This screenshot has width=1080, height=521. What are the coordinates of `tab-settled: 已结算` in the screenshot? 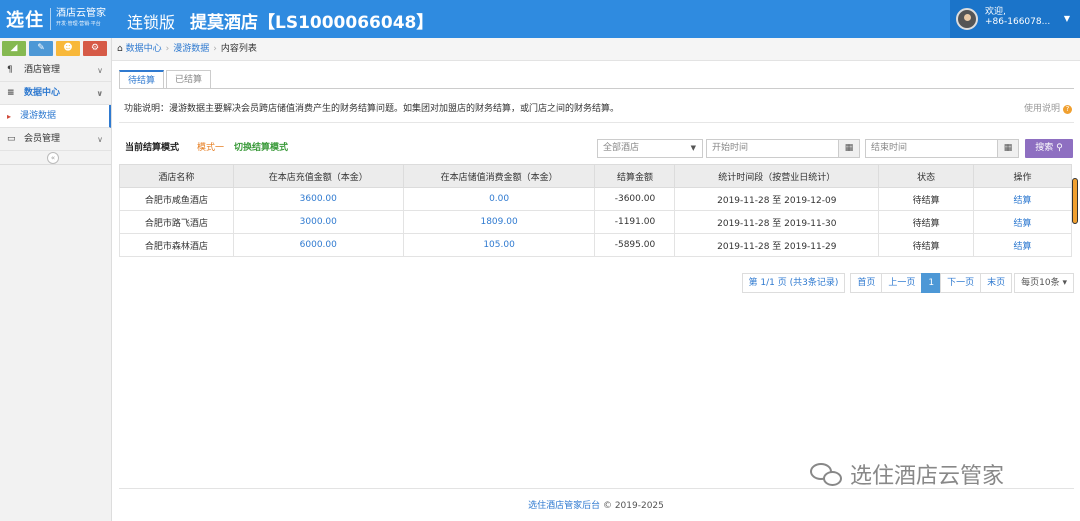 It's located at (189, 79).